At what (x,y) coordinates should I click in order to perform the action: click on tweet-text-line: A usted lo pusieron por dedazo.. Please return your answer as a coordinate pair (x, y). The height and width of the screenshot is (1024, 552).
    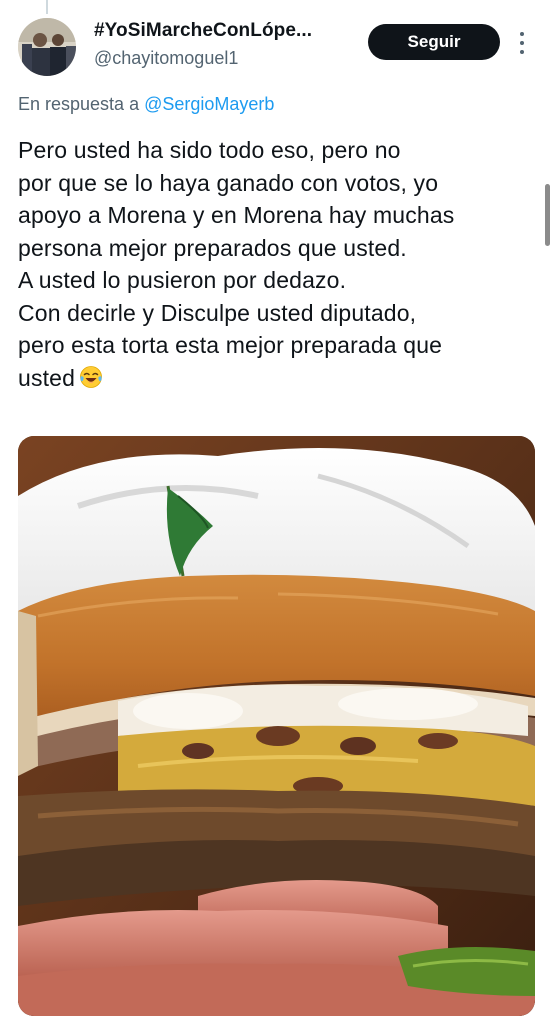
    Looking at the image, I should click on (182, 280).